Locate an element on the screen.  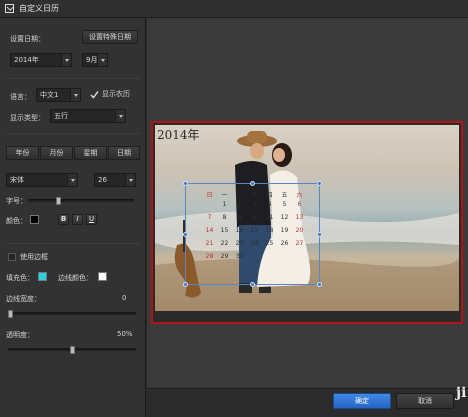
cancel-button: 取消 is located at coordinates (425, 401).